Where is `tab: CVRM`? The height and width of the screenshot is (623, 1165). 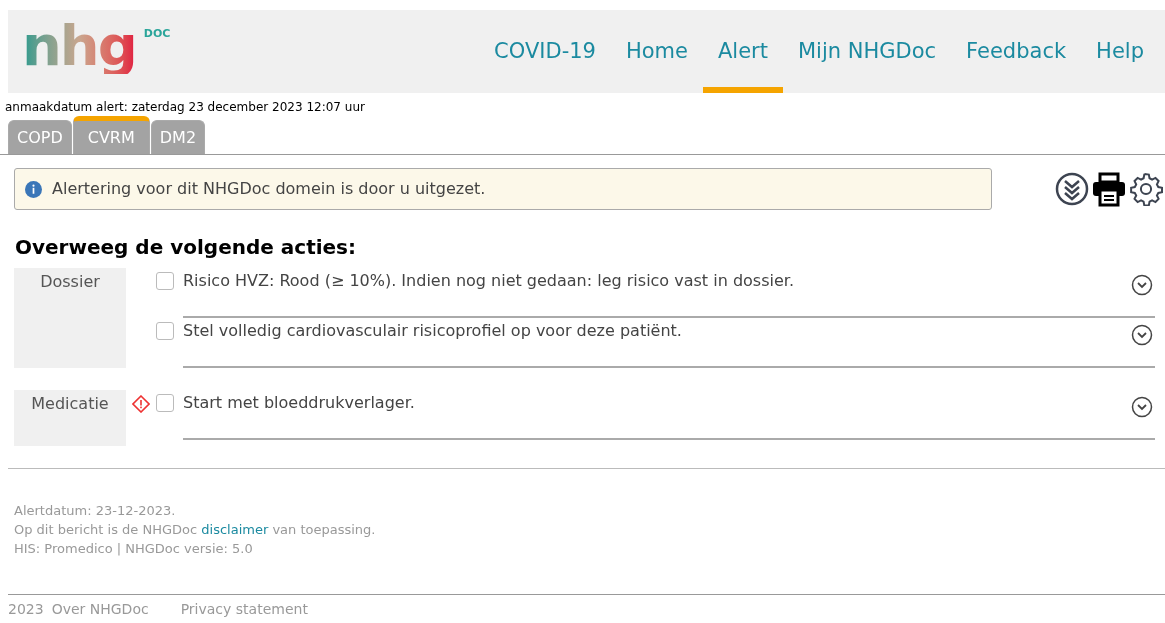
tab: CVRM is located at coordinates (111, 135).